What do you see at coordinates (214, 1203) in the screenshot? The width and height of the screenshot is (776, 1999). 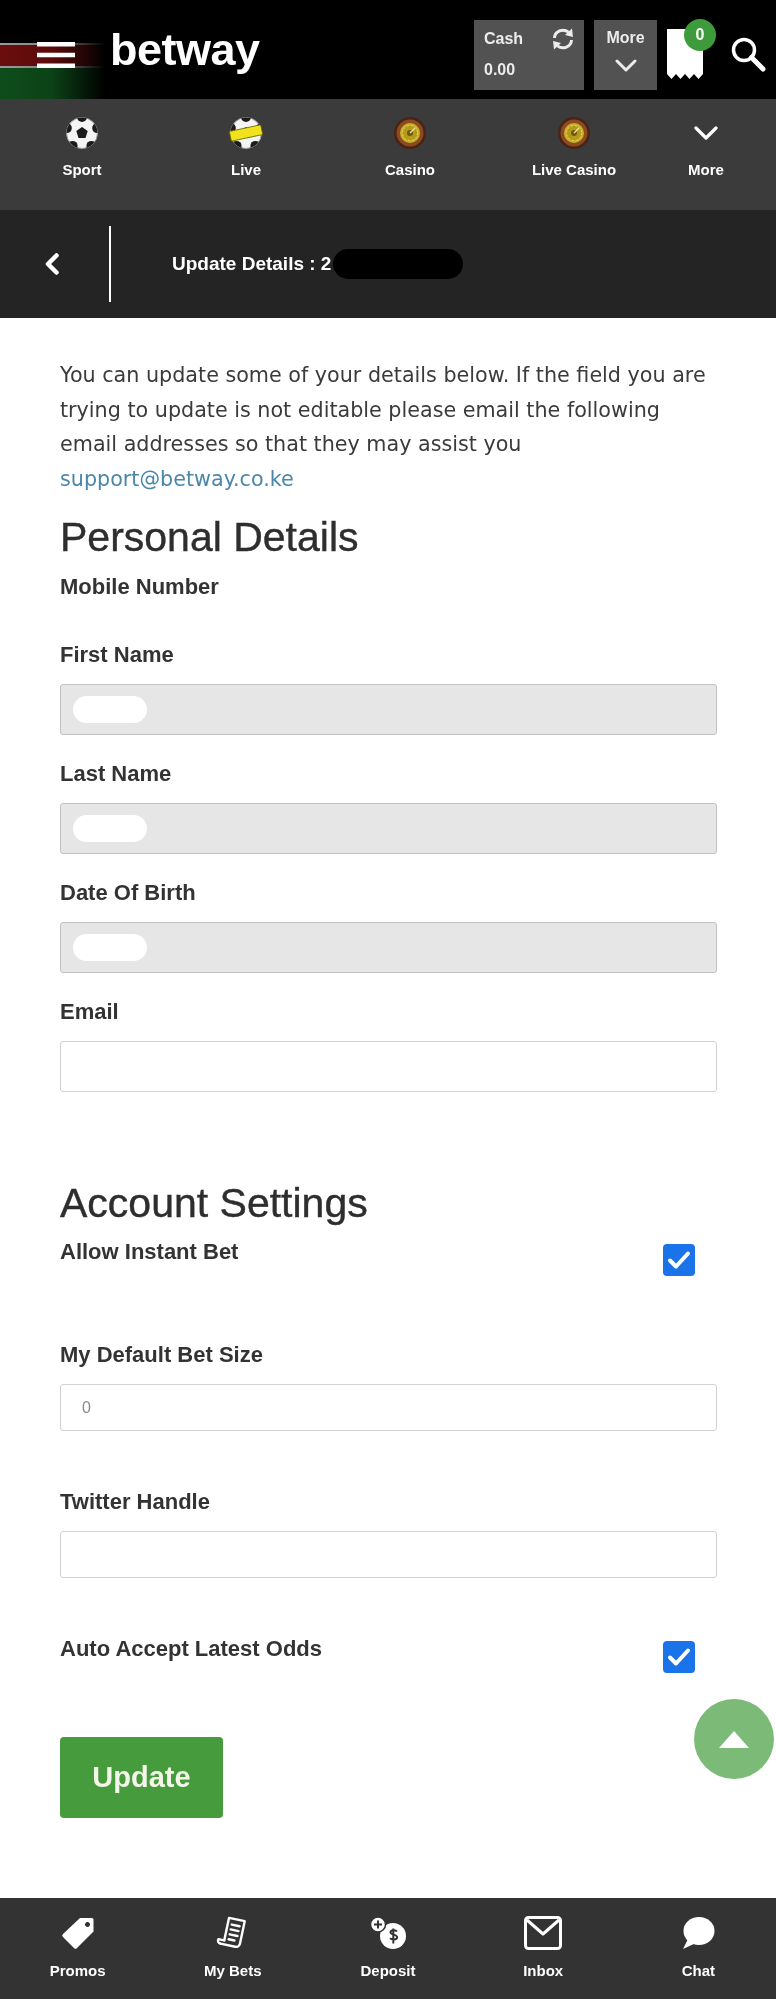 I see `section-heading: Account Settings` at bounding box center [214, 1203].